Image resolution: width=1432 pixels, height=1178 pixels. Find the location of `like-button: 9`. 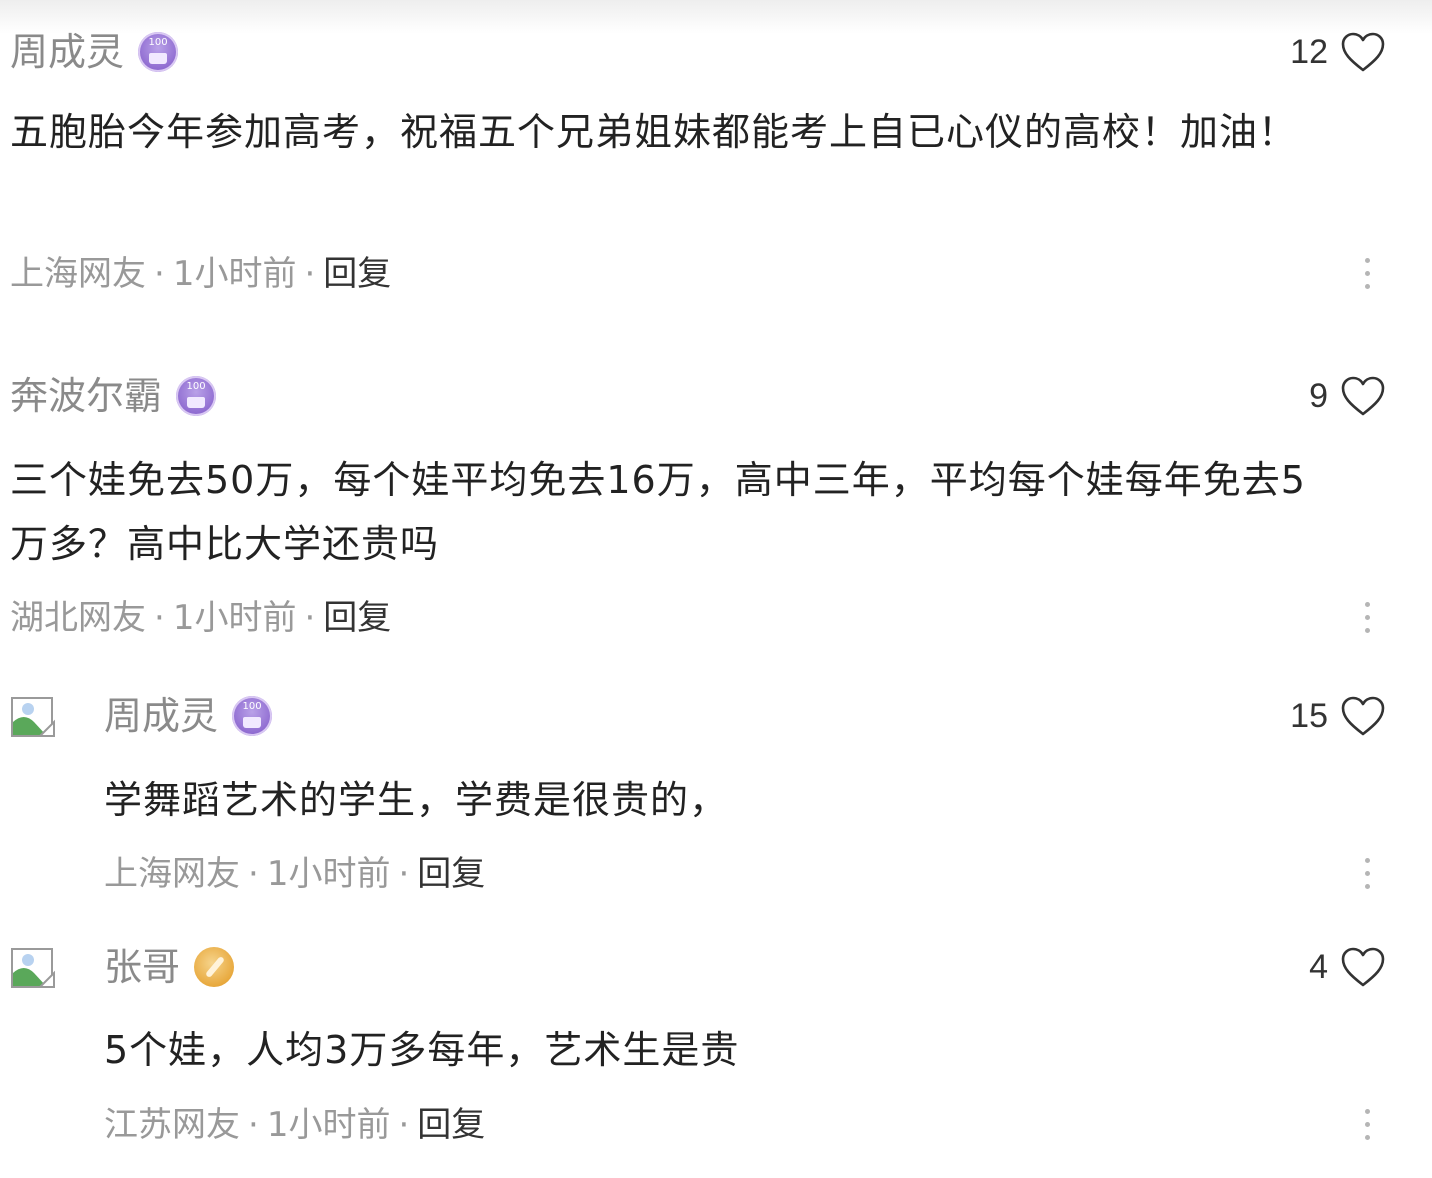

like-button: 9 is located at coordinates (1347, 396).